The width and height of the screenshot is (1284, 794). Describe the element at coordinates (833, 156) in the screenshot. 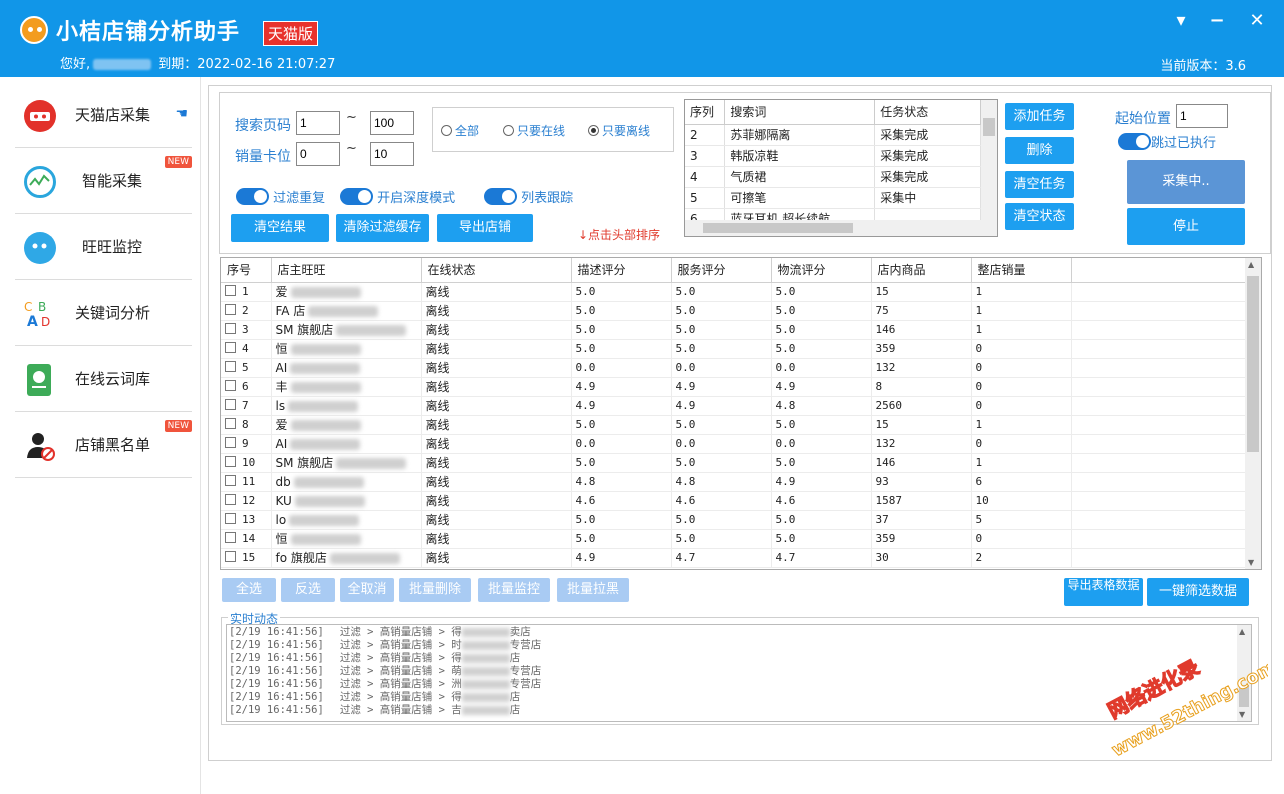

I see `task-row: 3 韩版凉鞋 采集完成` at that location.